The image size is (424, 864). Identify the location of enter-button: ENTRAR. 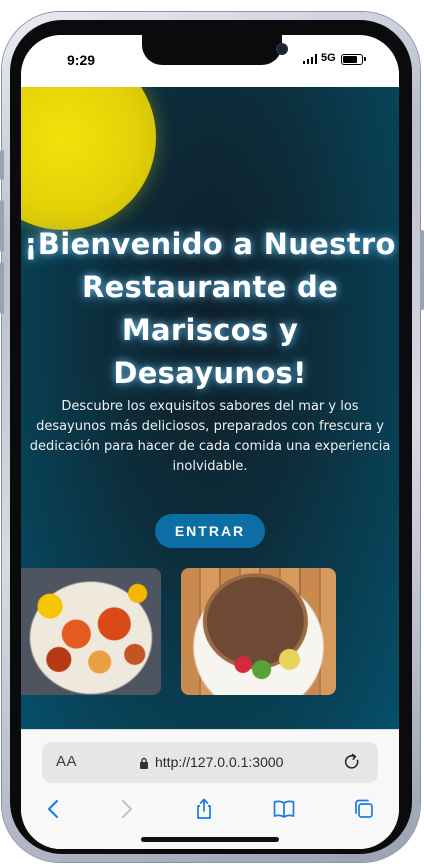
(210, 531).